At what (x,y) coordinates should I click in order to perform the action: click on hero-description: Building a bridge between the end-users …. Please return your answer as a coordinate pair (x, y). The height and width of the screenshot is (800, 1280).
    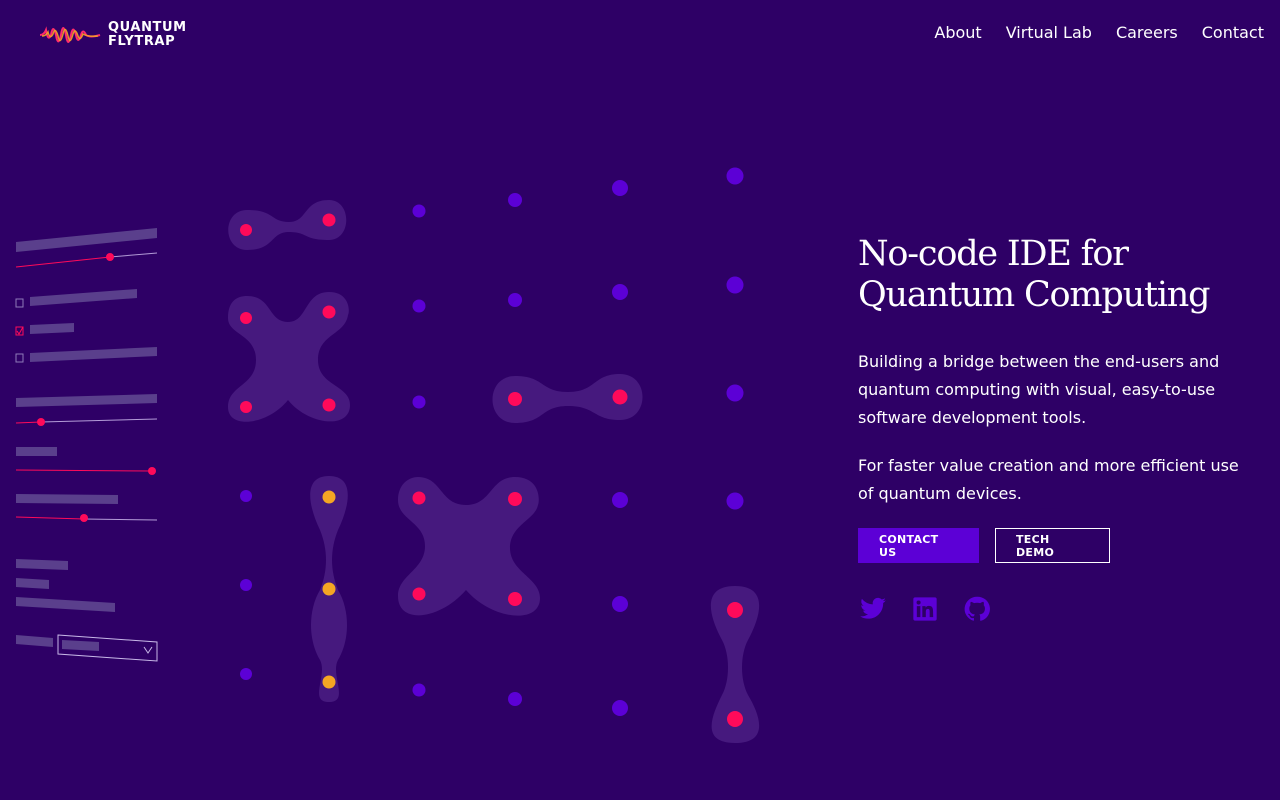
    Looking at the image, I should click on (1039, 389).